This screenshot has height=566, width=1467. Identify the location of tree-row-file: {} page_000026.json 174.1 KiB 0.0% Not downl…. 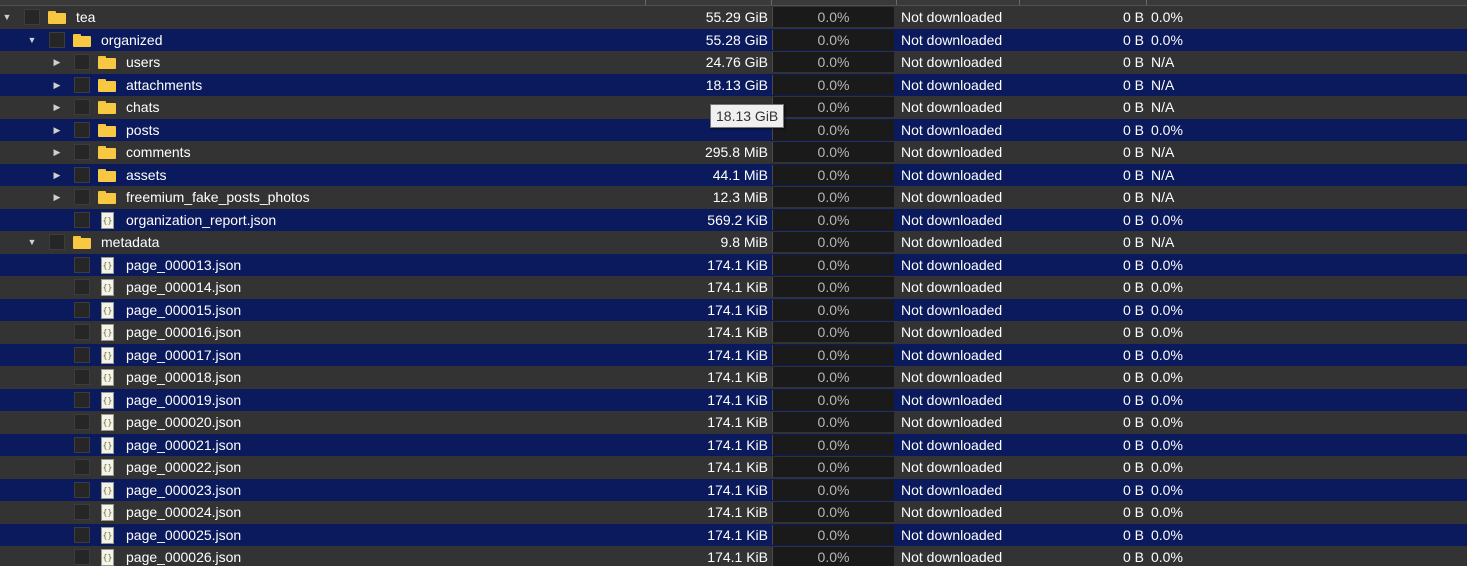
(733, 556).